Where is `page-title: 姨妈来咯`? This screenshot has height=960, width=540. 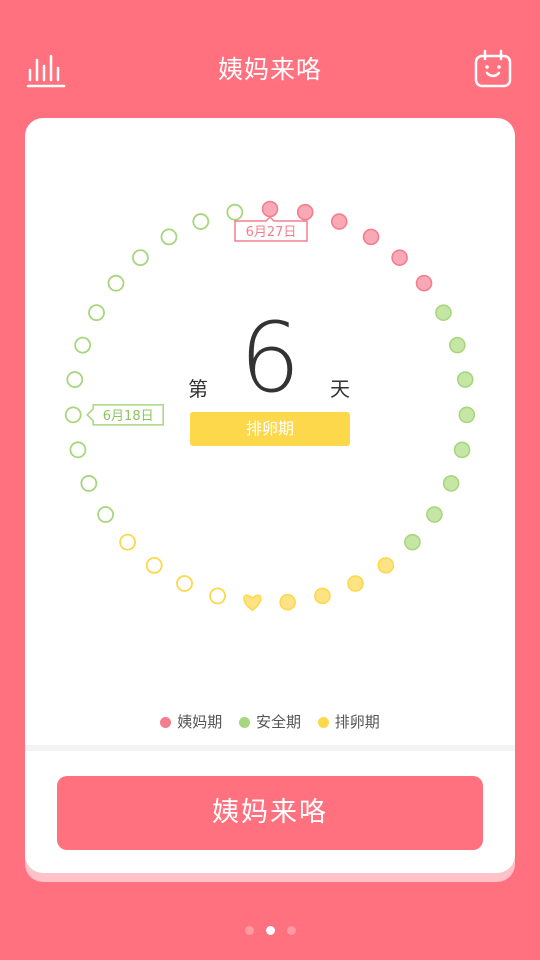
page-title: 姨妈来咯 is located at coordinates (269, 69).